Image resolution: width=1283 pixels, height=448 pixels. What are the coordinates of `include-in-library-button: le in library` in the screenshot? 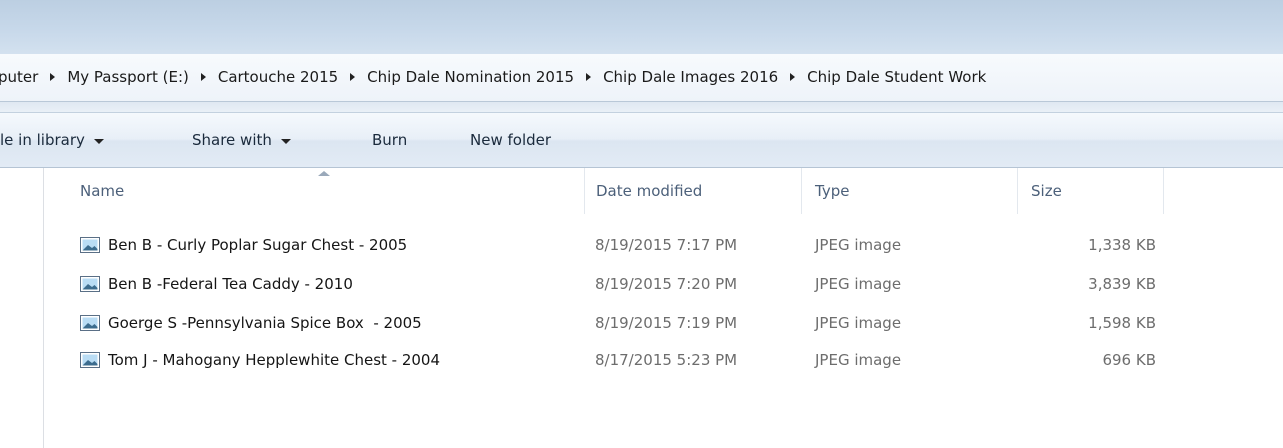 It's located at (52, 140).